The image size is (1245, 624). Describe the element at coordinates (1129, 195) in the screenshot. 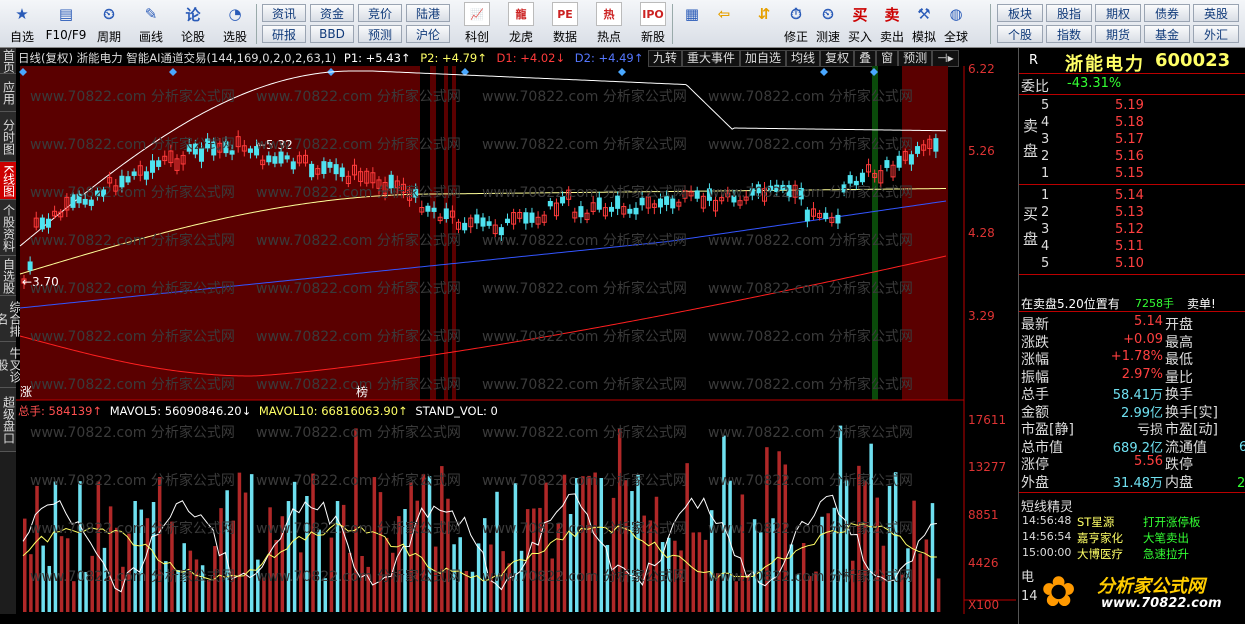

I see `buy-price: 5.14` at that location.